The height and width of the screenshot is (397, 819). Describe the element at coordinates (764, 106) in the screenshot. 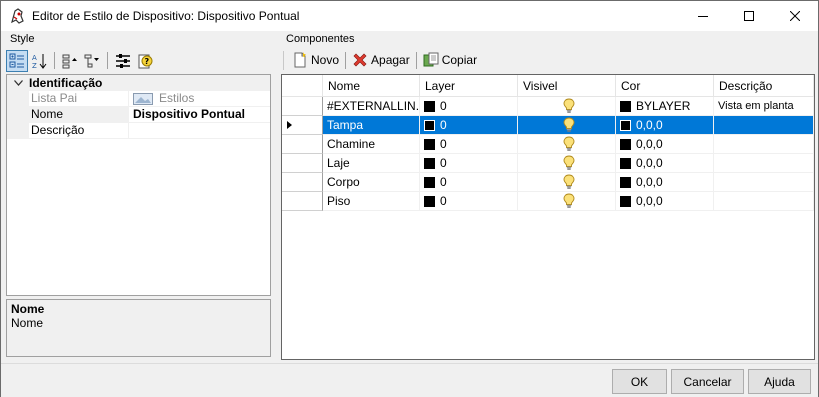

I see `cell-descricao: Vista em planta` at that location.